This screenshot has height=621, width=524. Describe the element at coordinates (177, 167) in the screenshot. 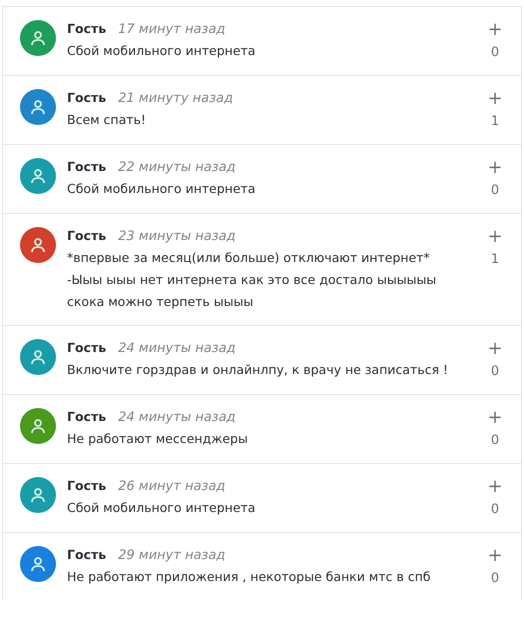

I see `comment-time: 22 минуты назад` at that location.